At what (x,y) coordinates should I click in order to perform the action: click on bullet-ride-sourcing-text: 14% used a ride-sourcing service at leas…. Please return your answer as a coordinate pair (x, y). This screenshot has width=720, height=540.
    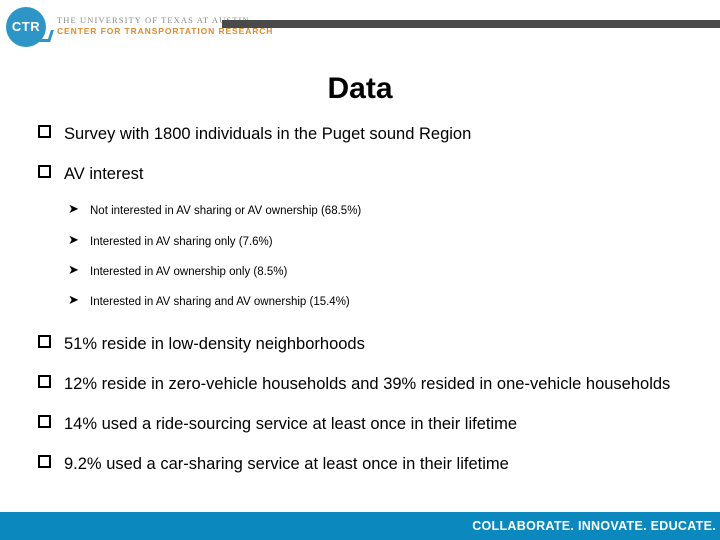
    Looking at the image, I should click on (291, 423).